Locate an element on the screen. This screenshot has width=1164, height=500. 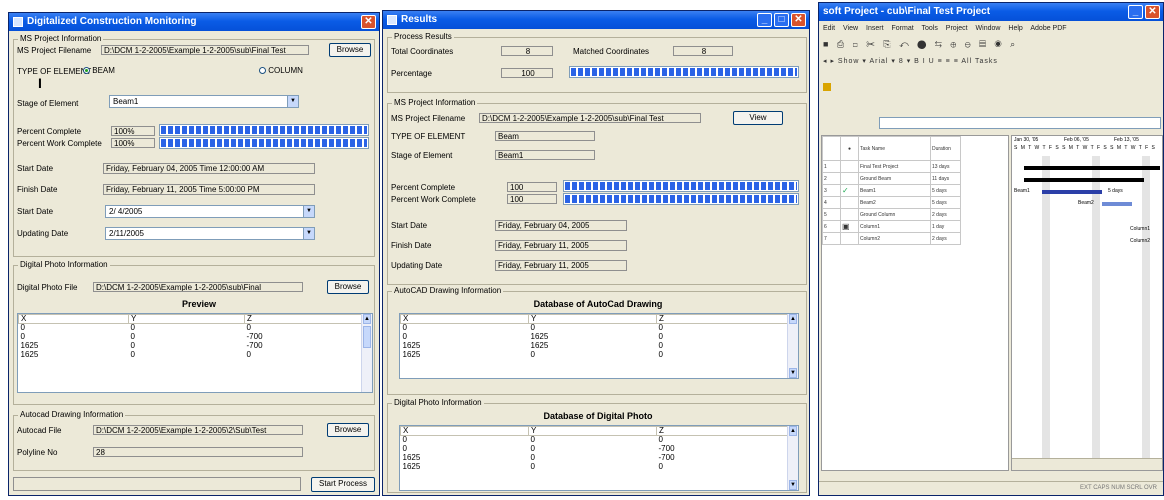
maximize-icon: □ is located at coordinates (781, 20).